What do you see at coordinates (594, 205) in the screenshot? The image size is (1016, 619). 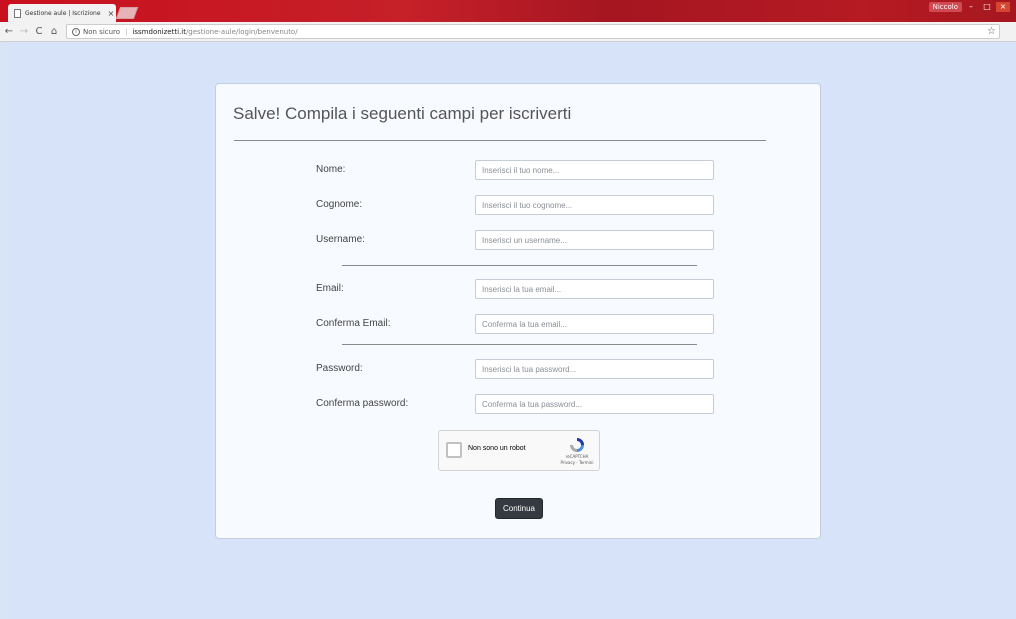 I see `cognome-input` at bounding box center [594, 205].